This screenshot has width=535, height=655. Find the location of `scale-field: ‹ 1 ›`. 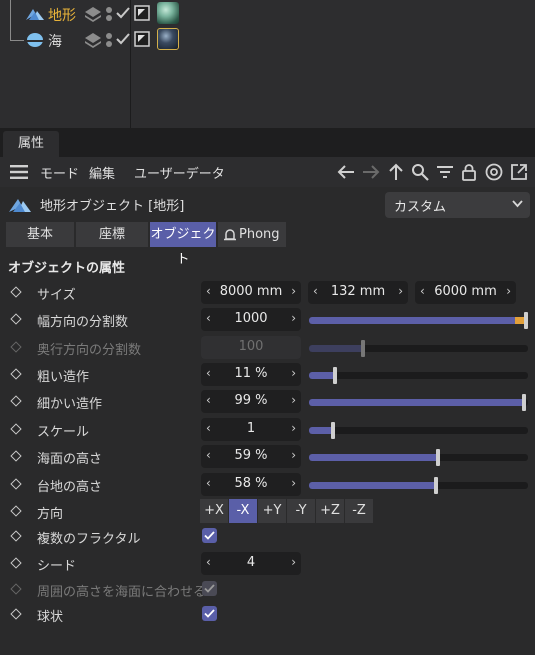

scale-field: ‹ 1 › is located at coordinates (251, 429).